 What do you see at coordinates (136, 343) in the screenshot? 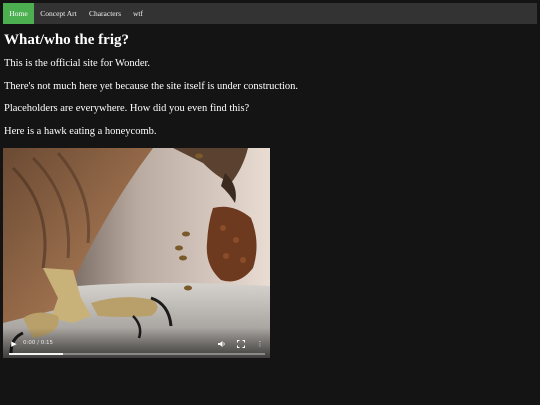
I see `video-controls: ▶ 0:00 / 0:15 ⋮` at bounding box center [136, 343].